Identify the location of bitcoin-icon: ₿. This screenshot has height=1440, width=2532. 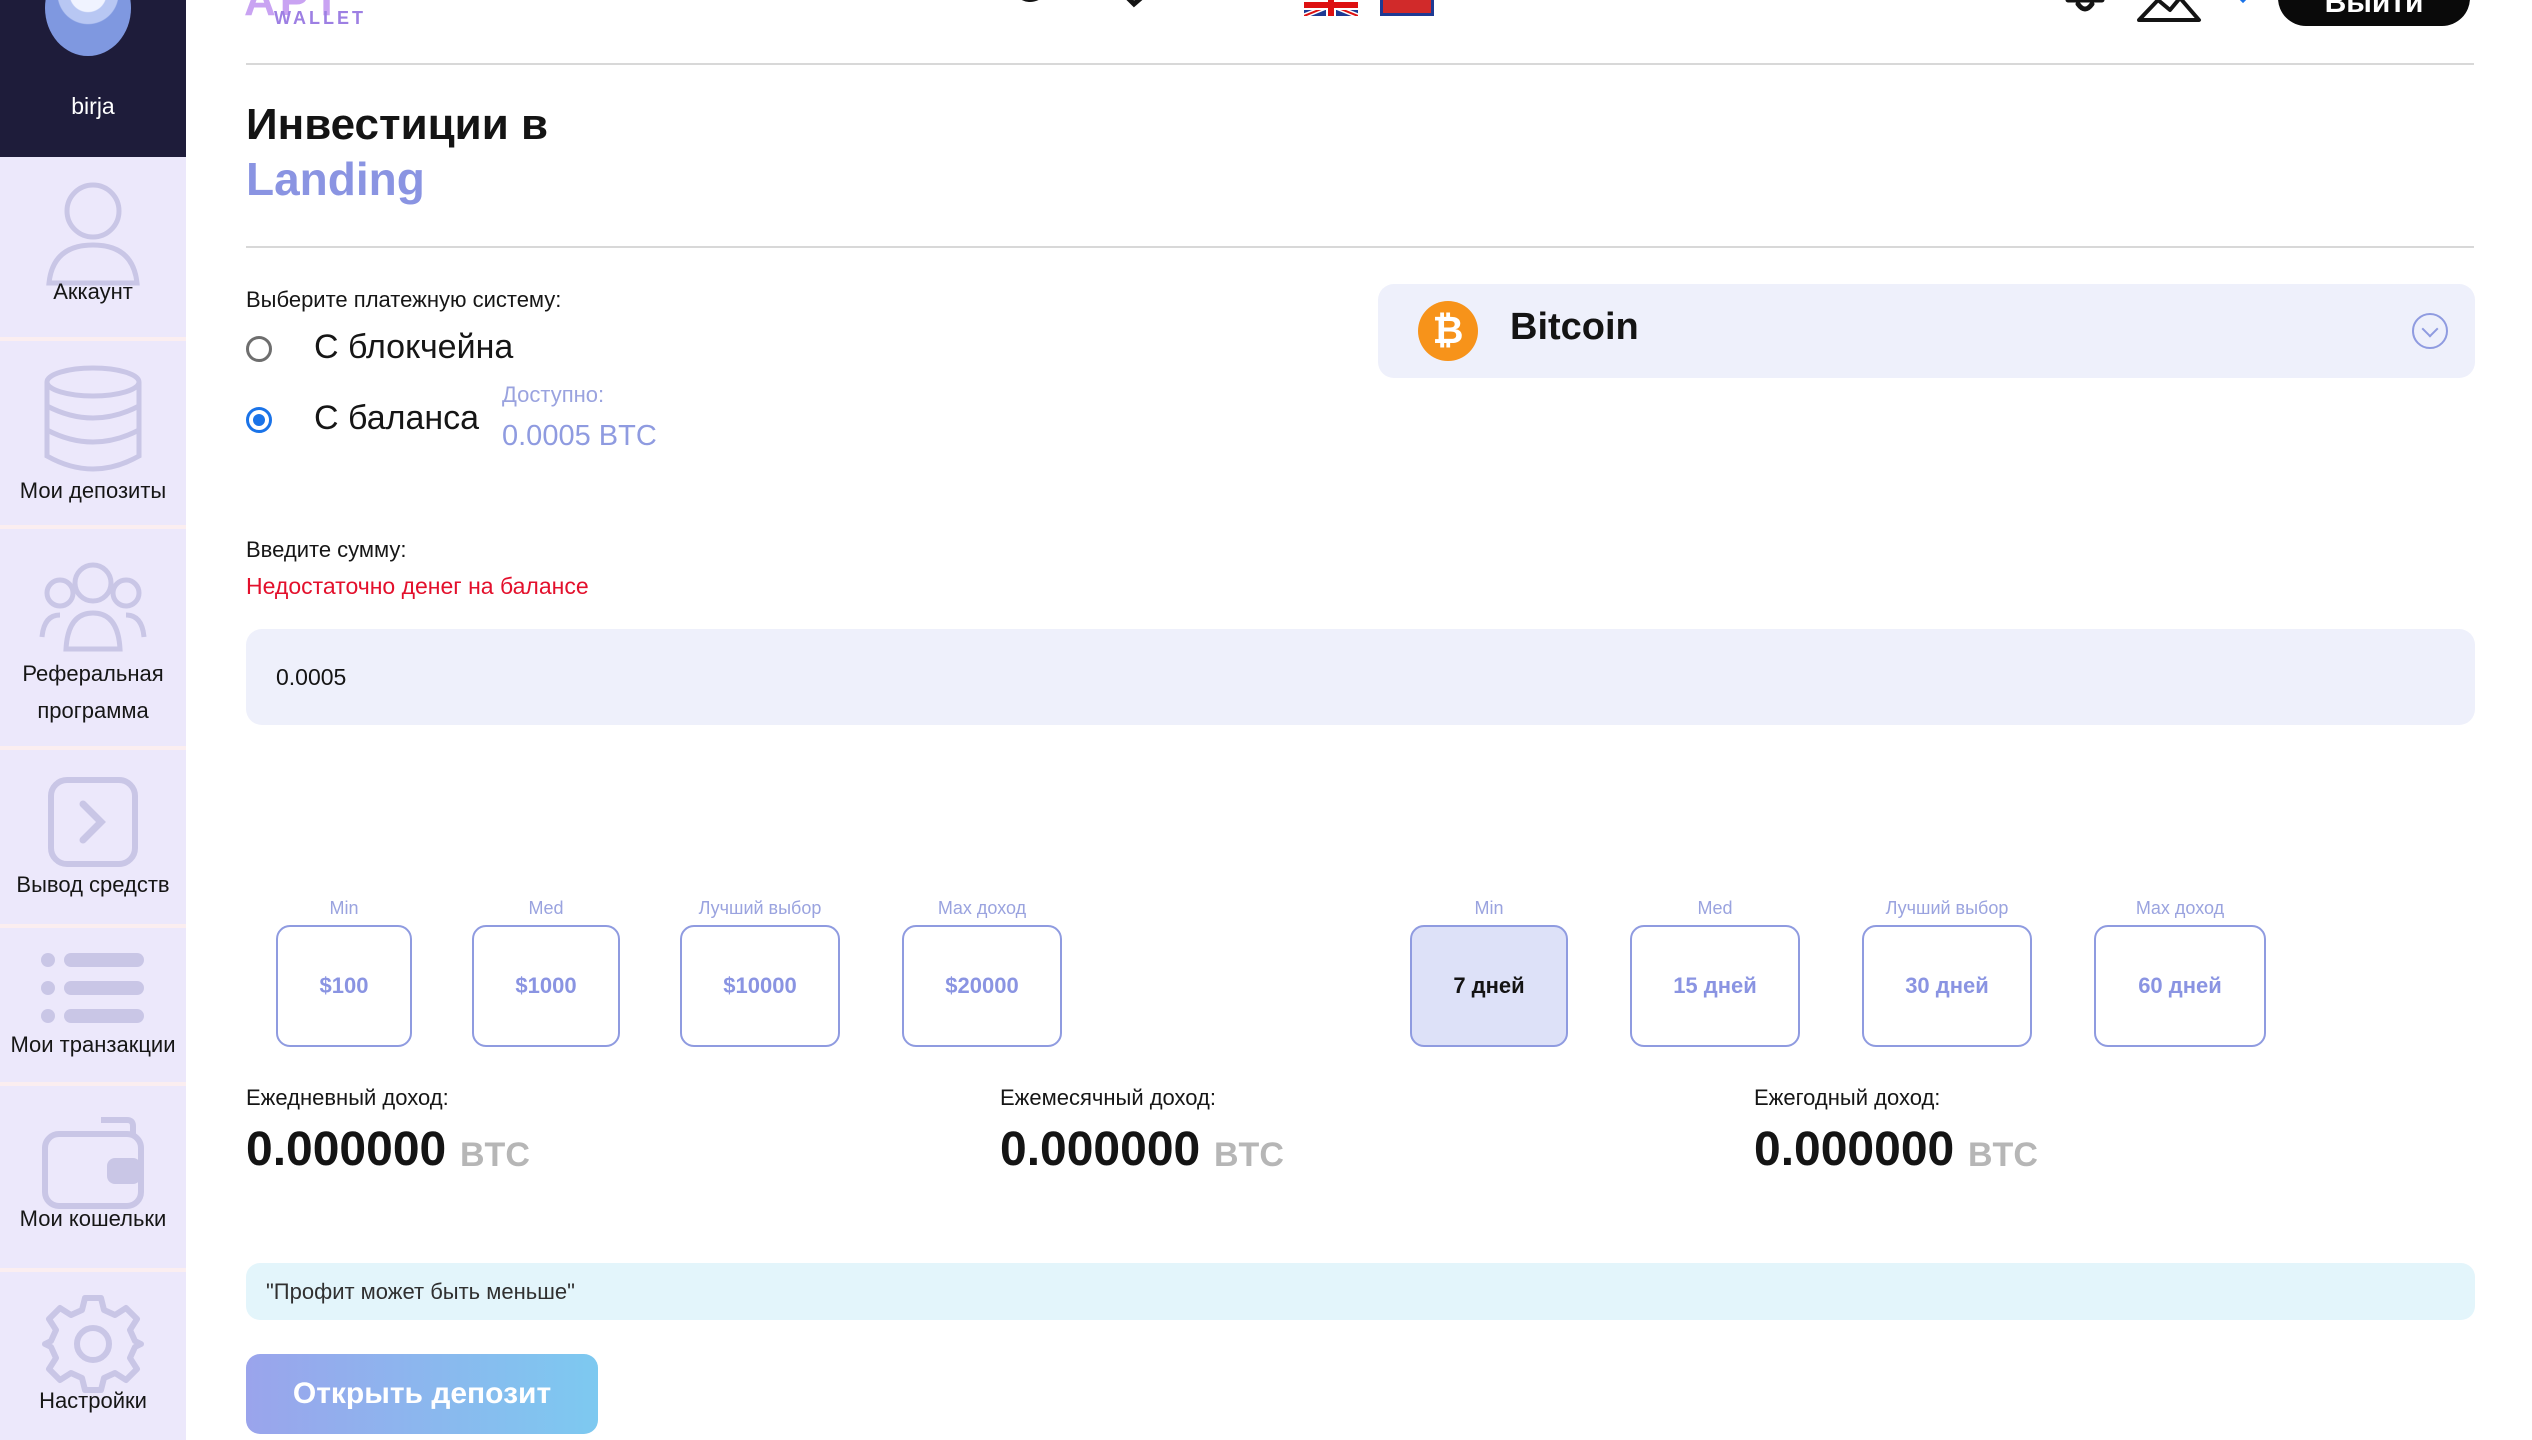
(1448, 331).